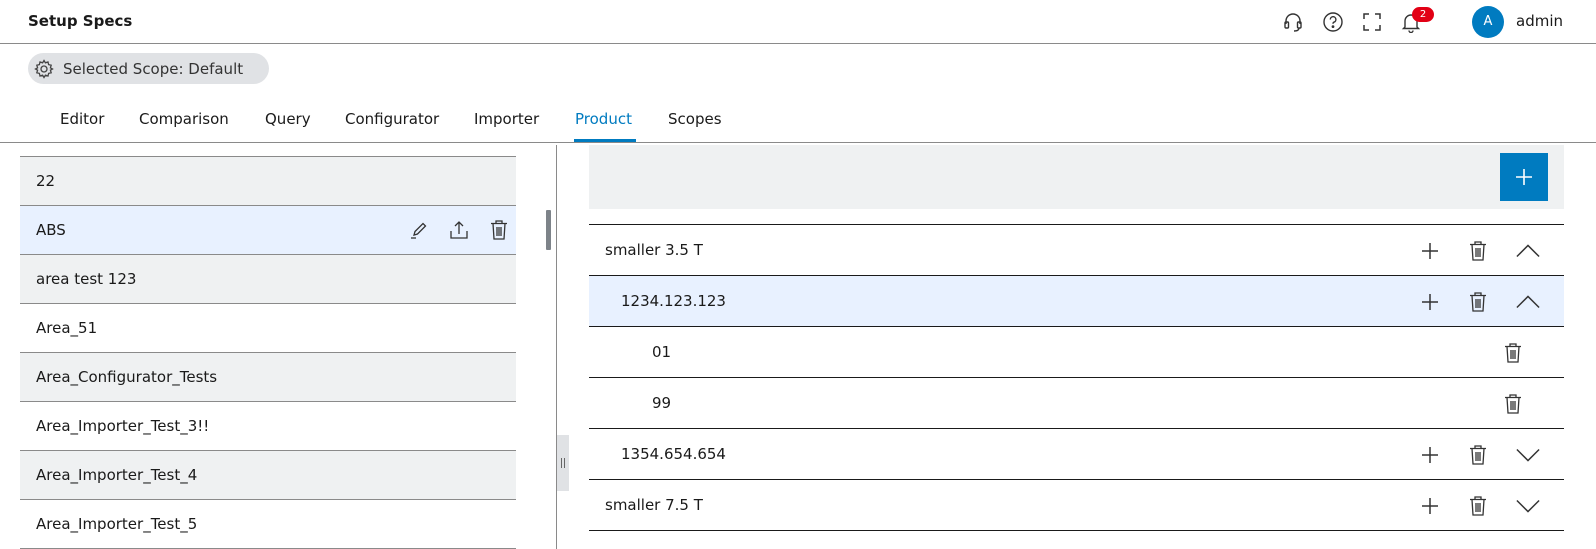 The width and height of the screenshot is (1596, 549). What do you see at coordinates (654, 505) in the screenshot?
I see `tree-row-label: smaller 7.5 T` at bounding box center [654, 505].